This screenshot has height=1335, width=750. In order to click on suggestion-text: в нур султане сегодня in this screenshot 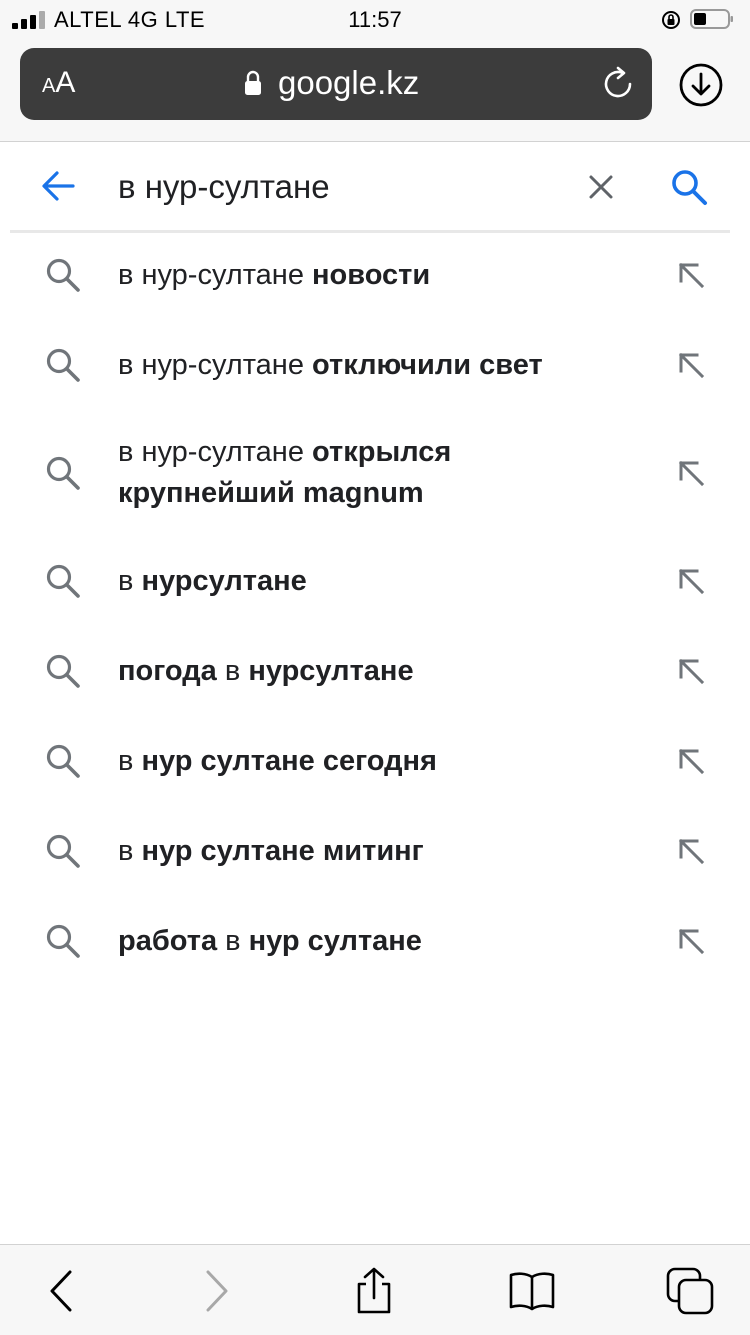, I will do `click(373, 761)`.